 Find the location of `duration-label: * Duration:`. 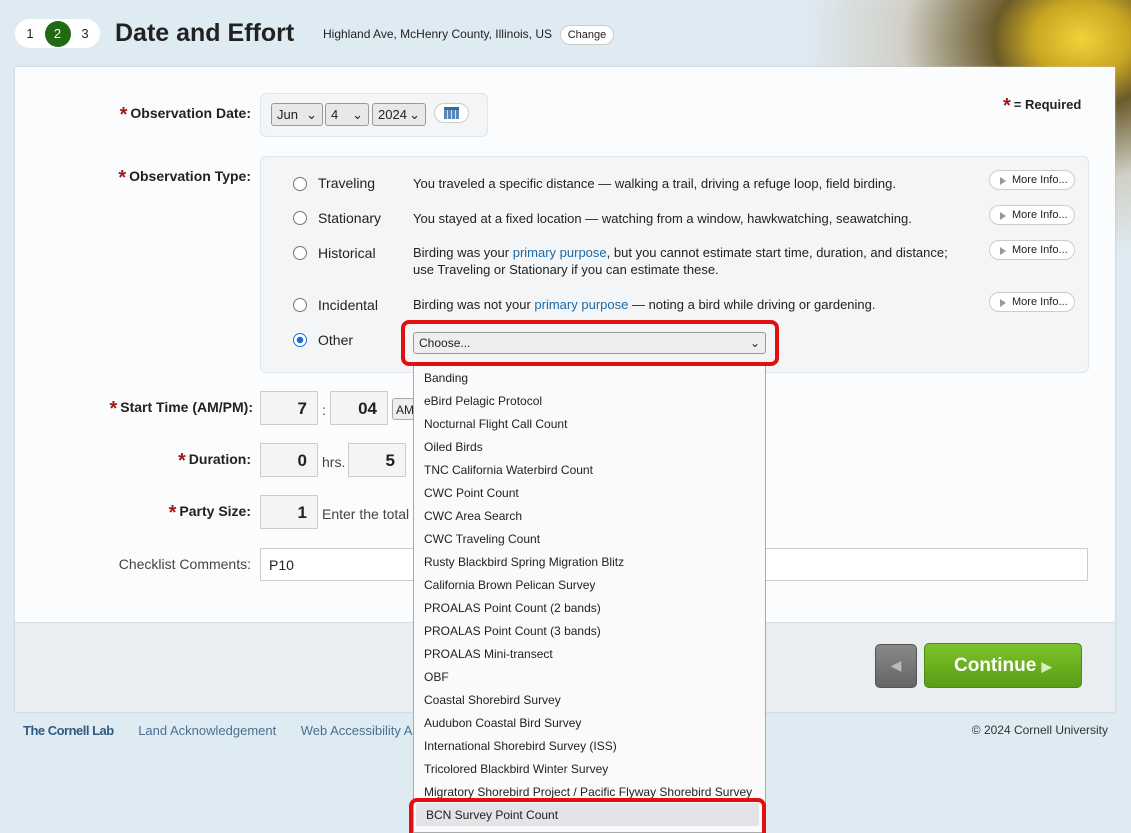

duration-label: * Duration: is located at coordinates (214, 461).